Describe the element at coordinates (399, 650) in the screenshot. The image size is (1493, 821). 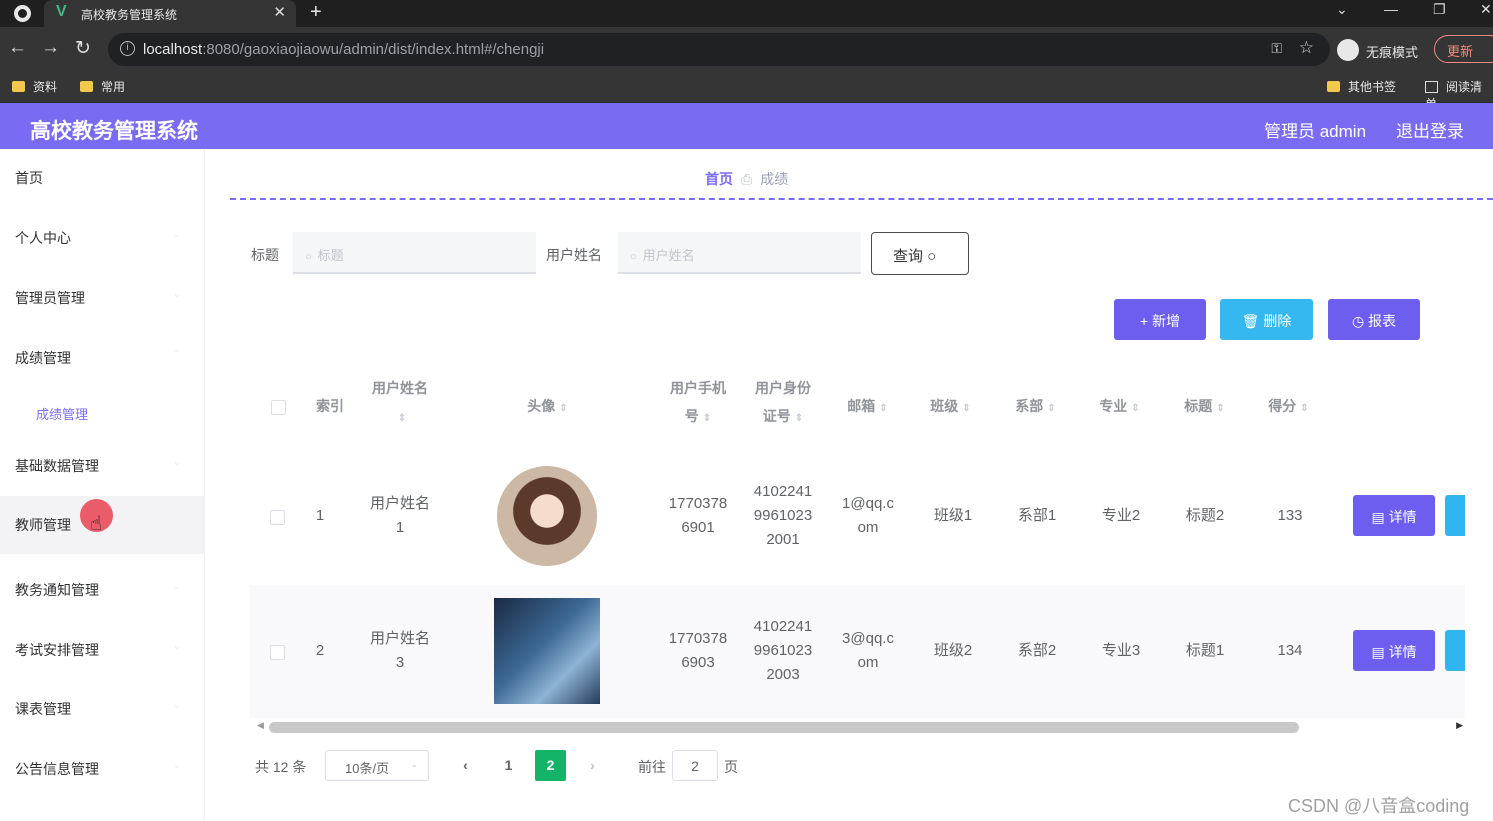
I see `cell-username: 用户姓名 3` at that location.